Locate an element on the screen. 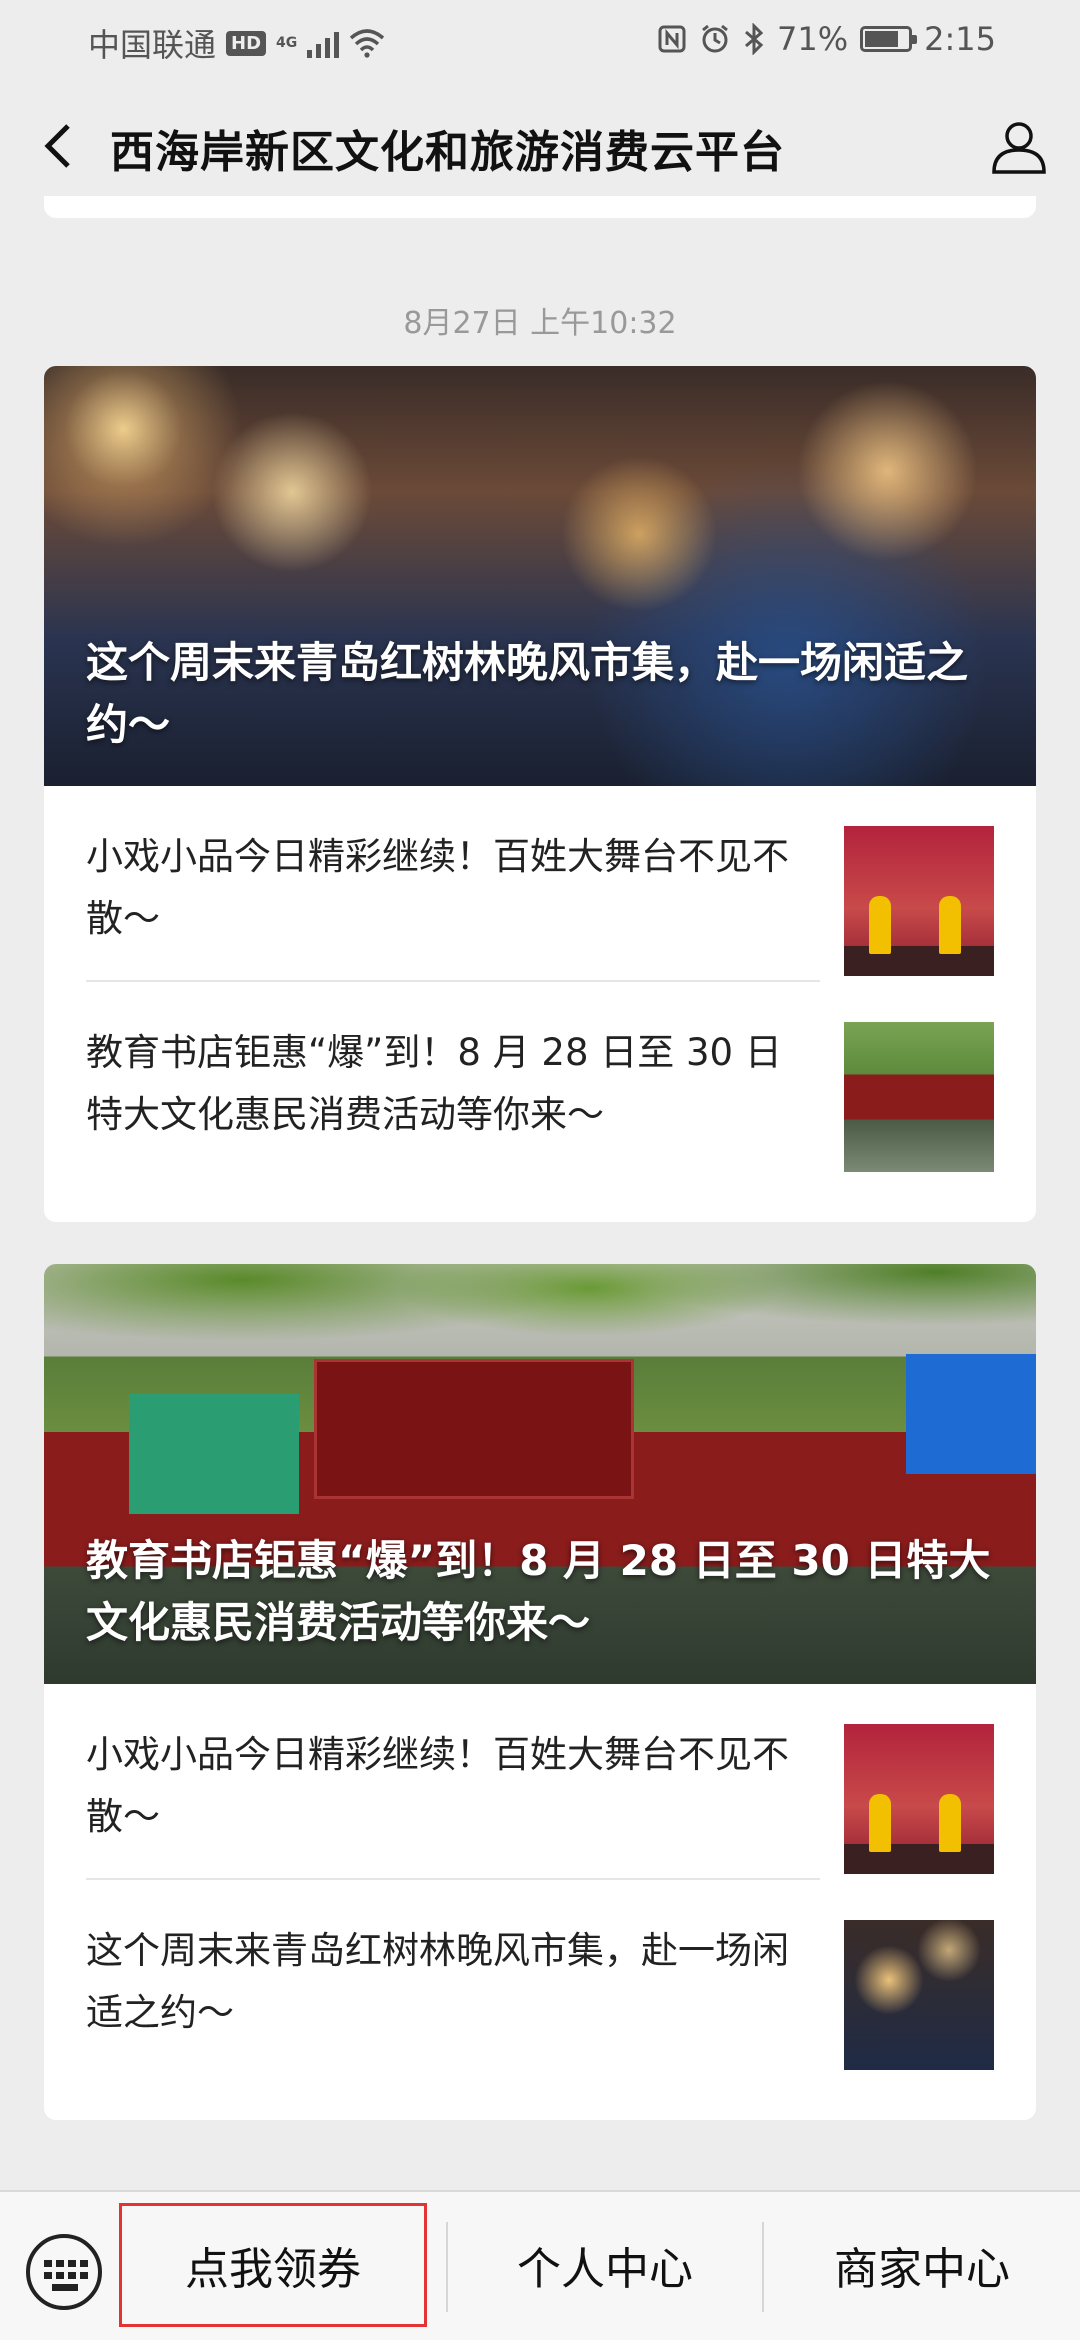 The width and height of the screenshot is (1080, 2340). hero-article-title: 这个周末来青岛红树林晚风市集，赴一场闲适之约～ is located at coordinates (527, 693).